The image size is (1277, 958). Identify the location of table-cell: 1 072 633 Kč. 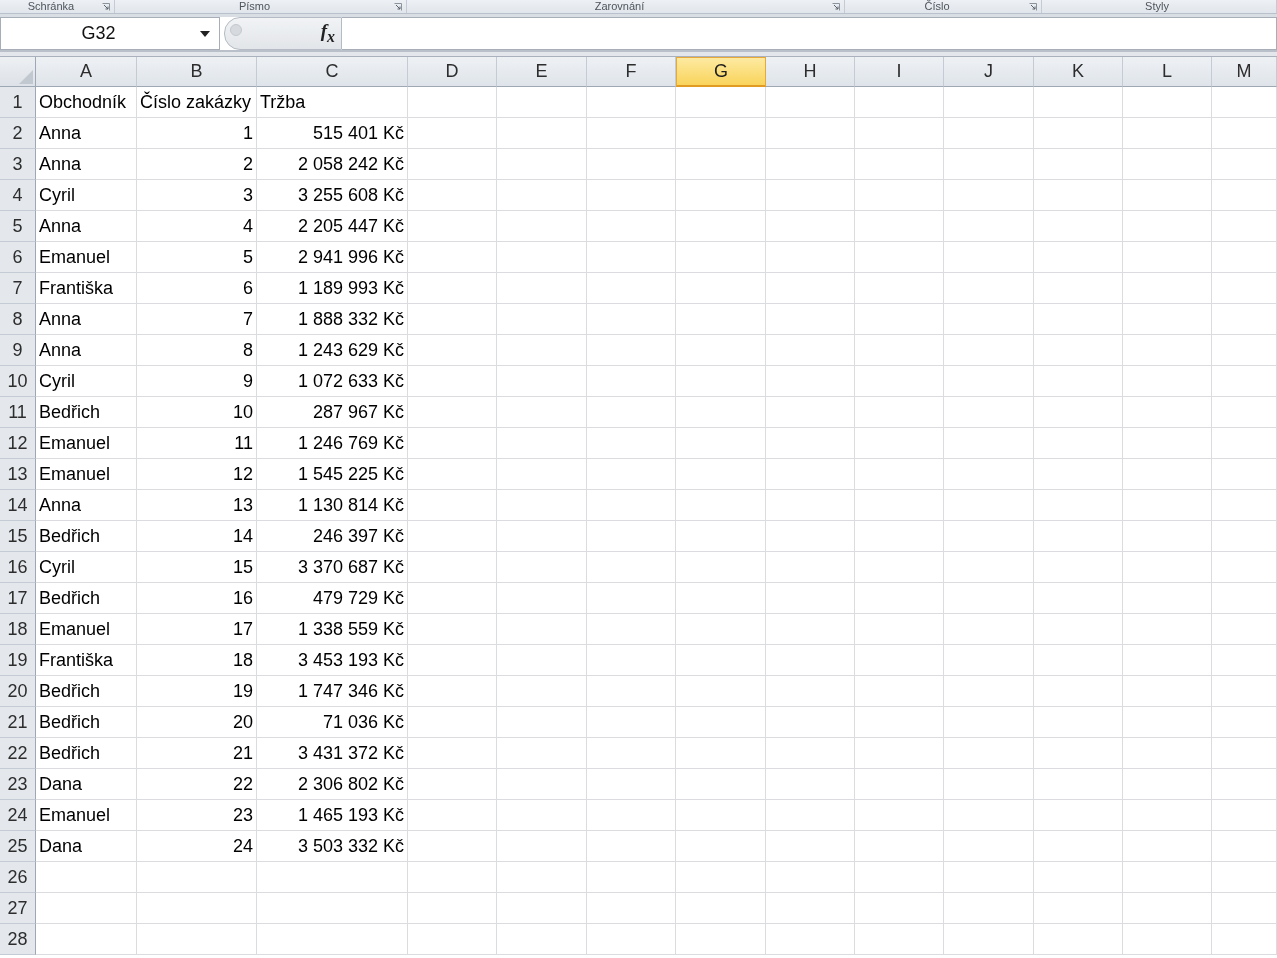
(332, 381).